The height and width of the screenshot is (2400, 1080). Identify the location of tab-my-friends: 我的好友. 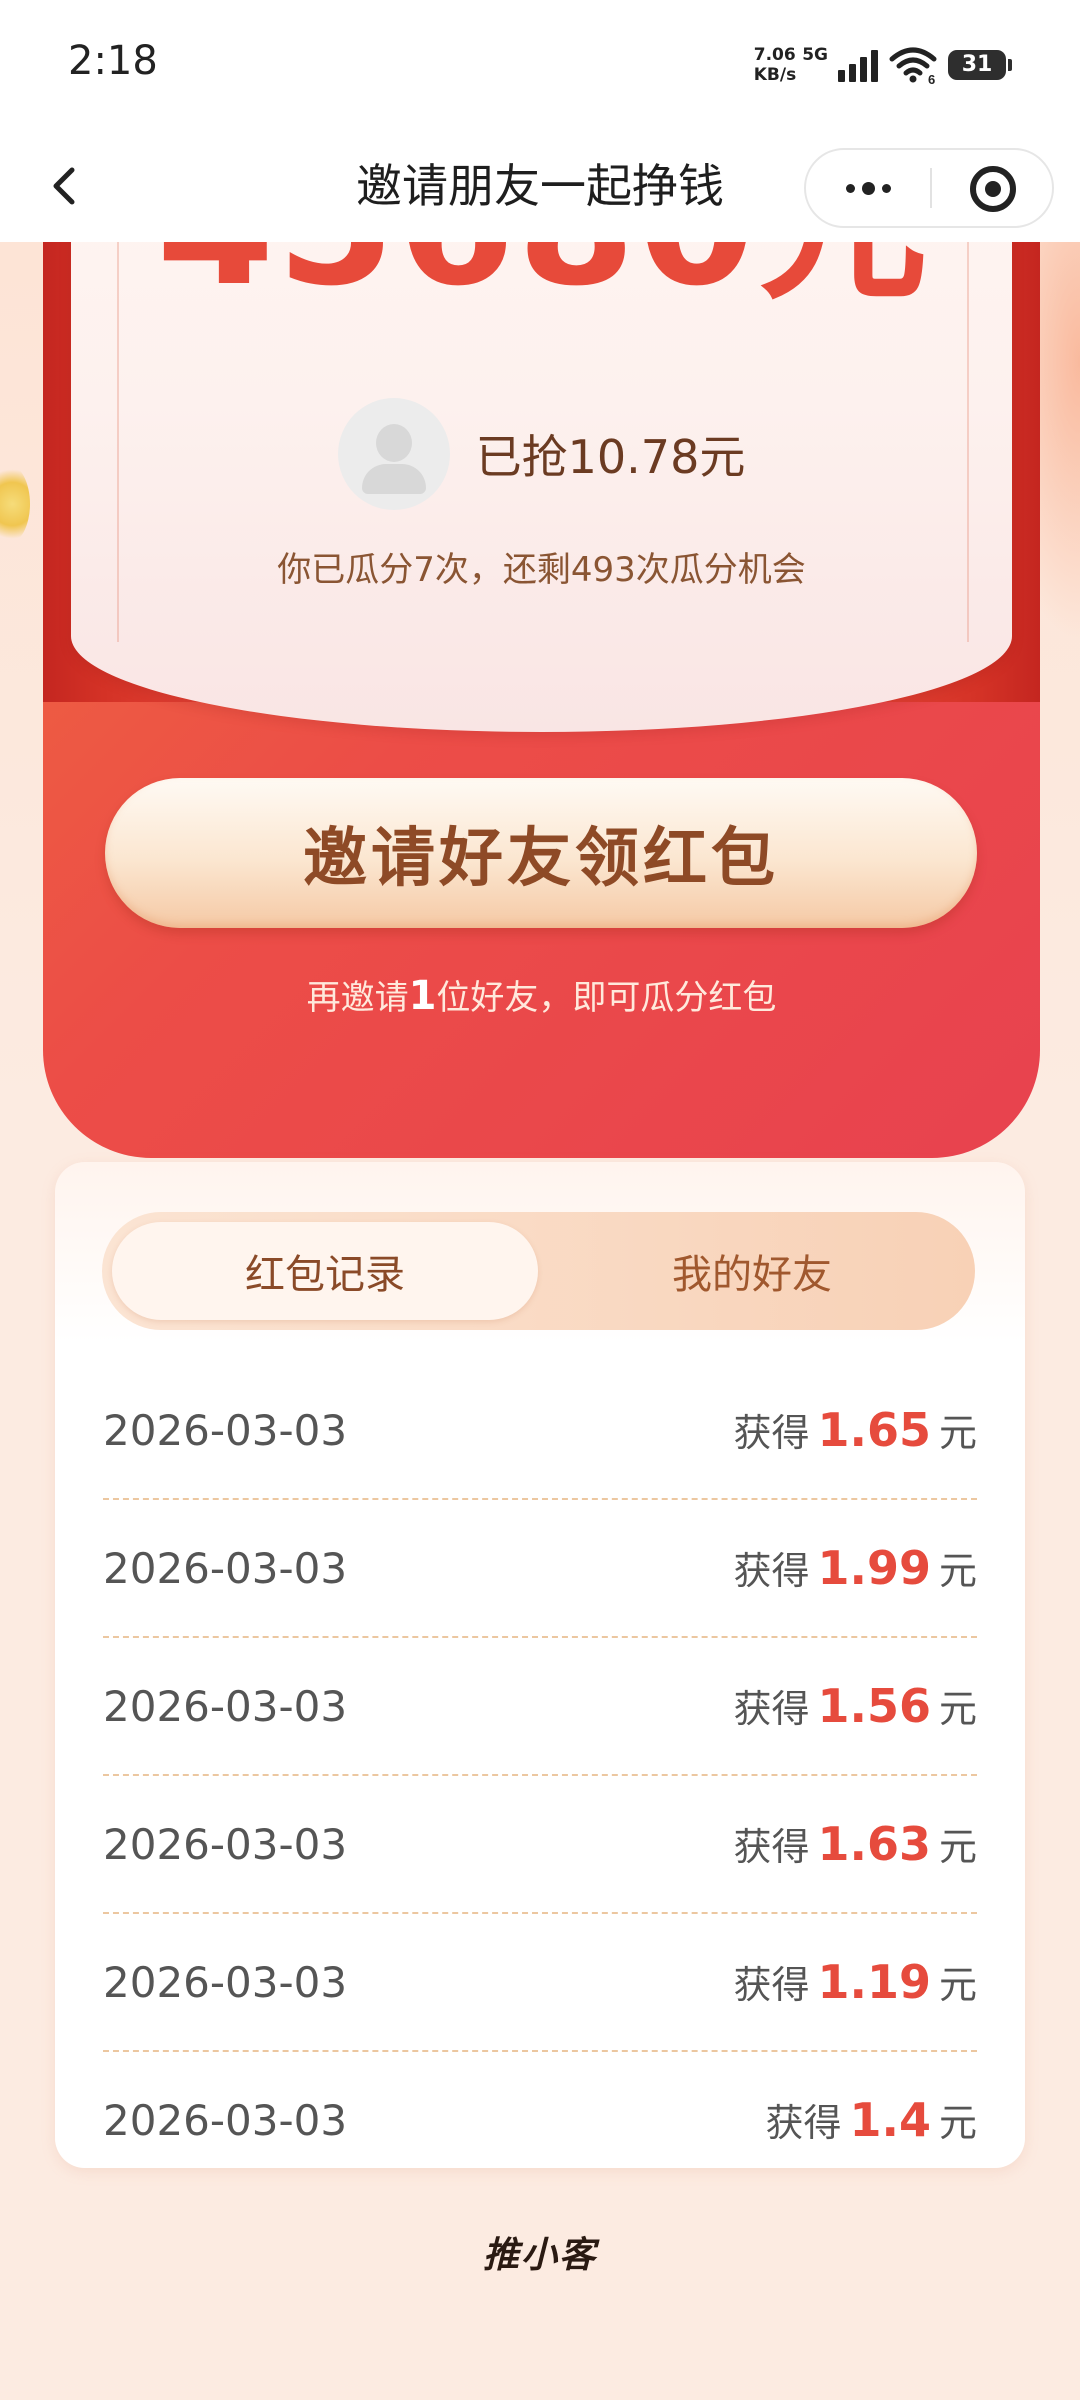
(752, 1271).